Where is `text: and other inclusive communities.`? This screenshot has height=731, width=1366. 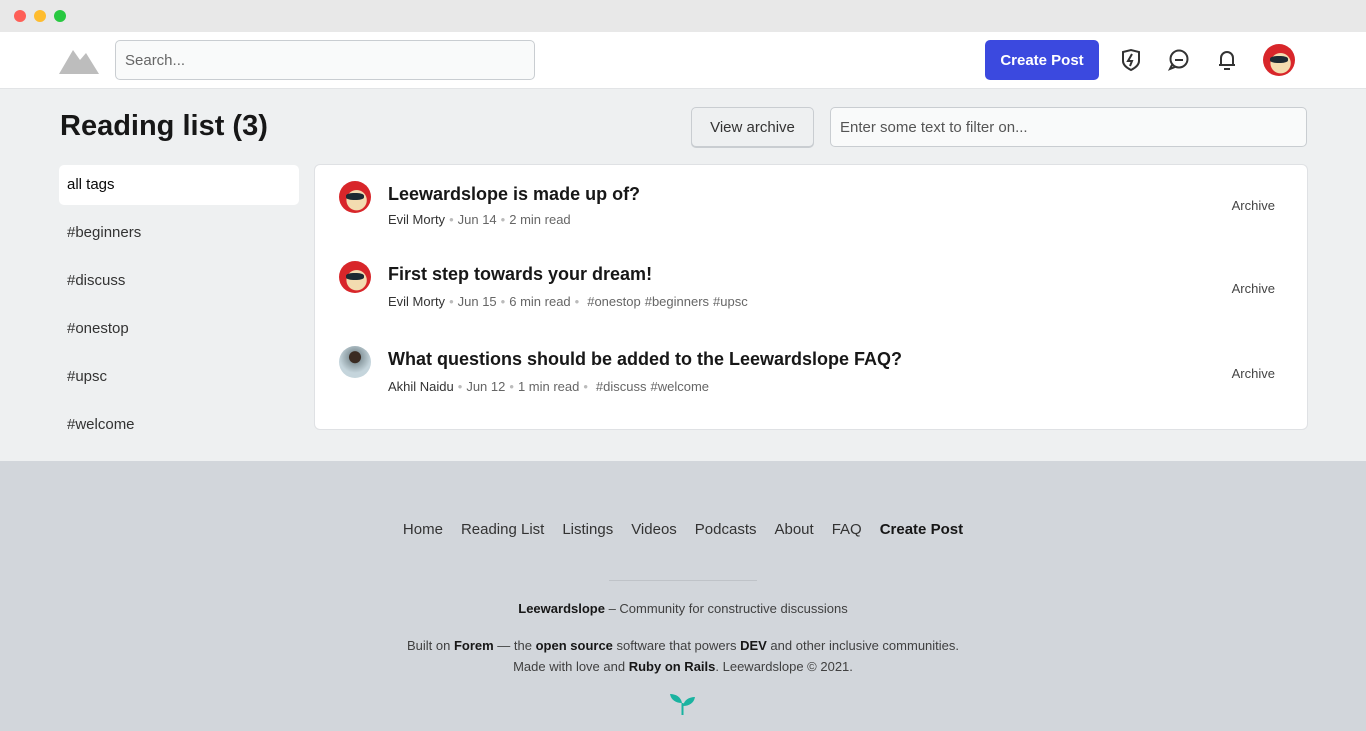 text: and other inclusive communities. is located at coordinates (863, 645).